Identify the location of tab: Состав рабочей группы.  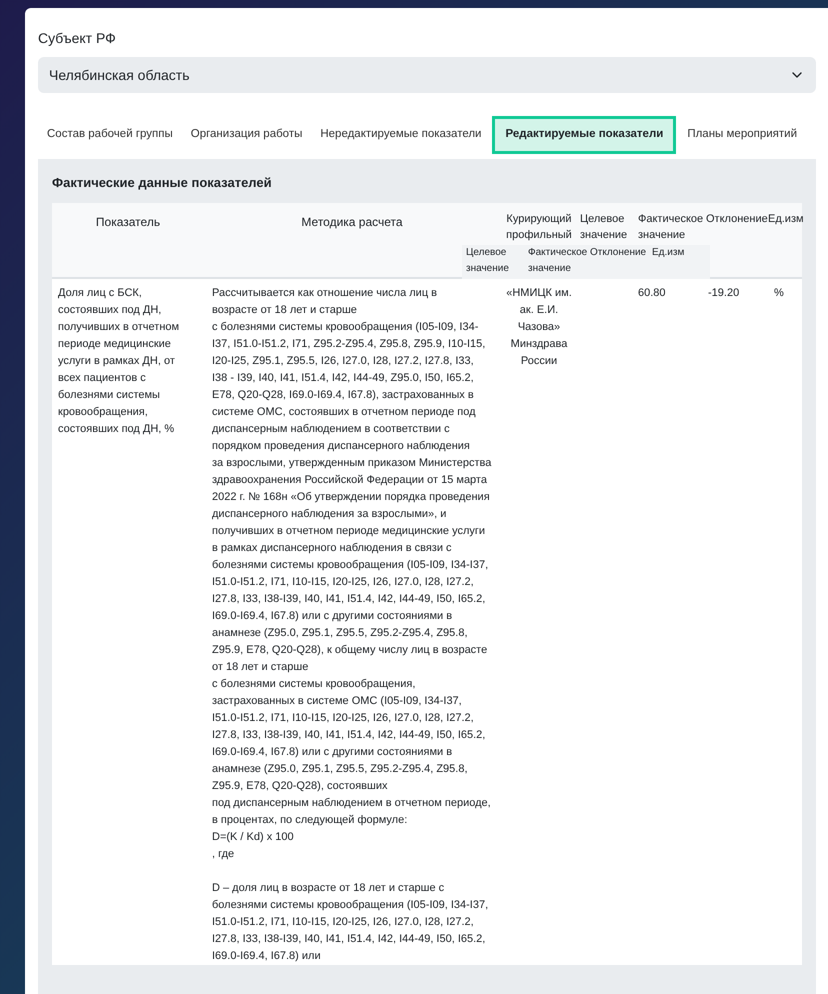
(110, 135).